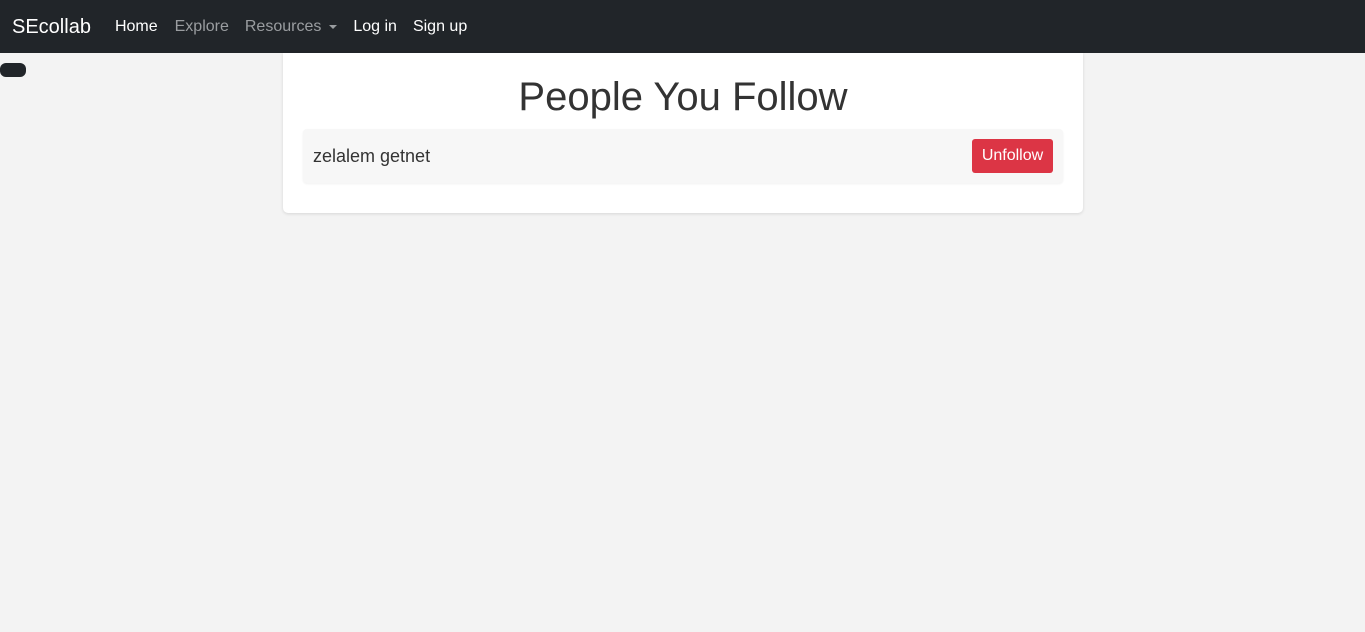 This screenshot has height=632, width=1365. What do you see at coordinates (683, 97) in the screenshot?
I see `page-title: People You Follow` at bounding box center [683, 97].